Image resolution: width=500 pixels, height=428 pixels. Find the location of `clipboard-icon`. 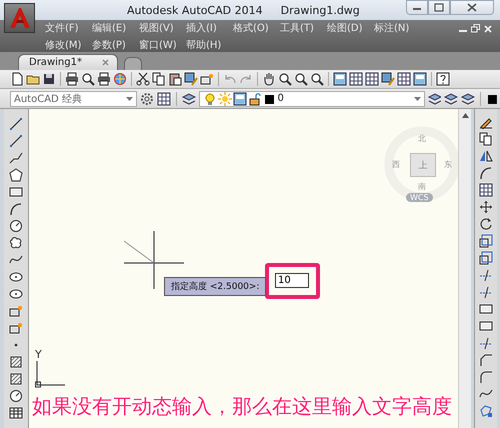

clipboard-icon is located at coordinates (175, 79).